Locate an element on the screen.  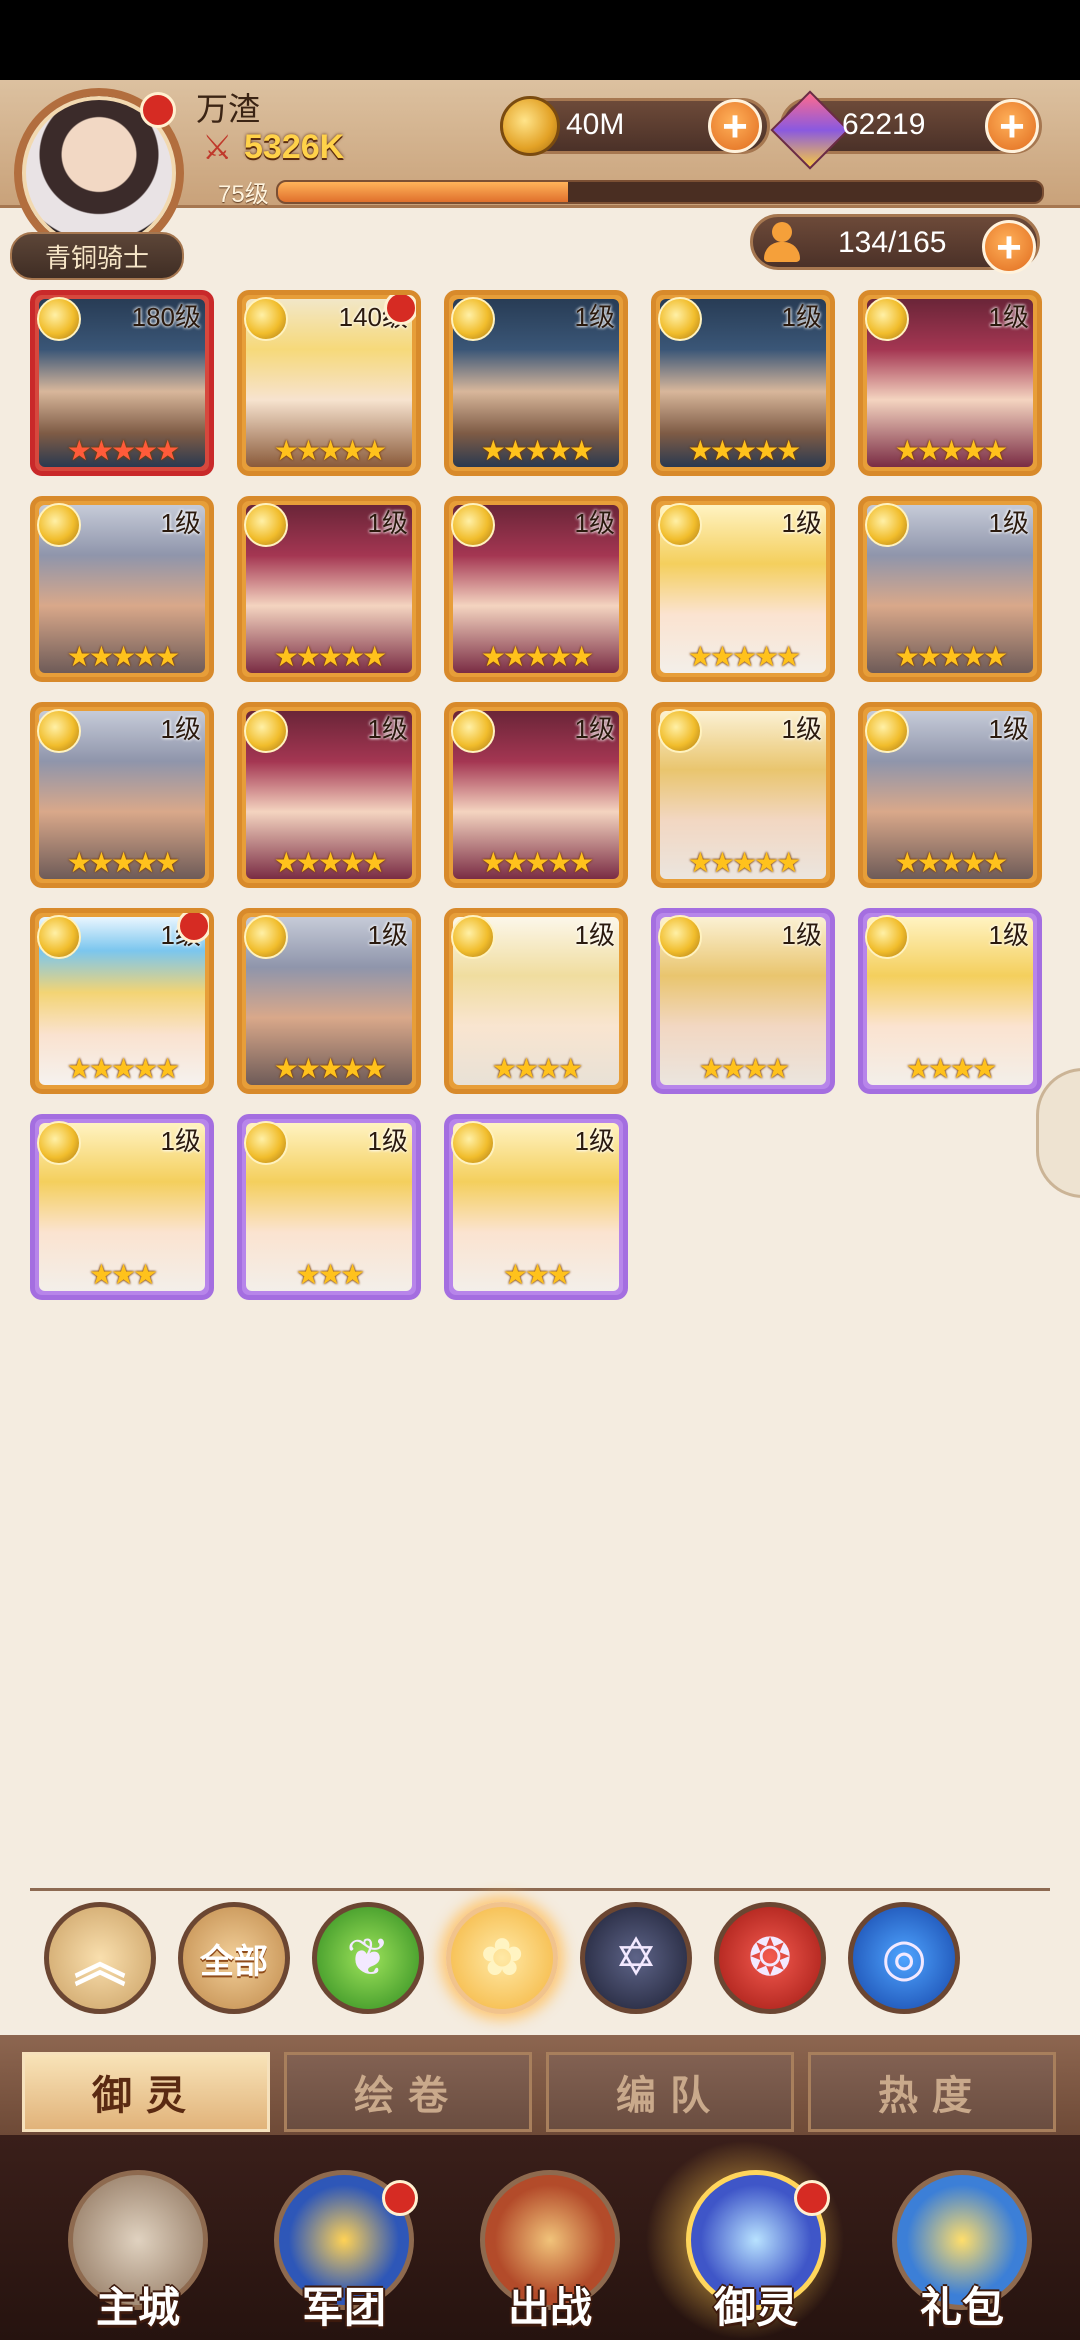
power-value: 5326K is located at coordinates (294, 147).